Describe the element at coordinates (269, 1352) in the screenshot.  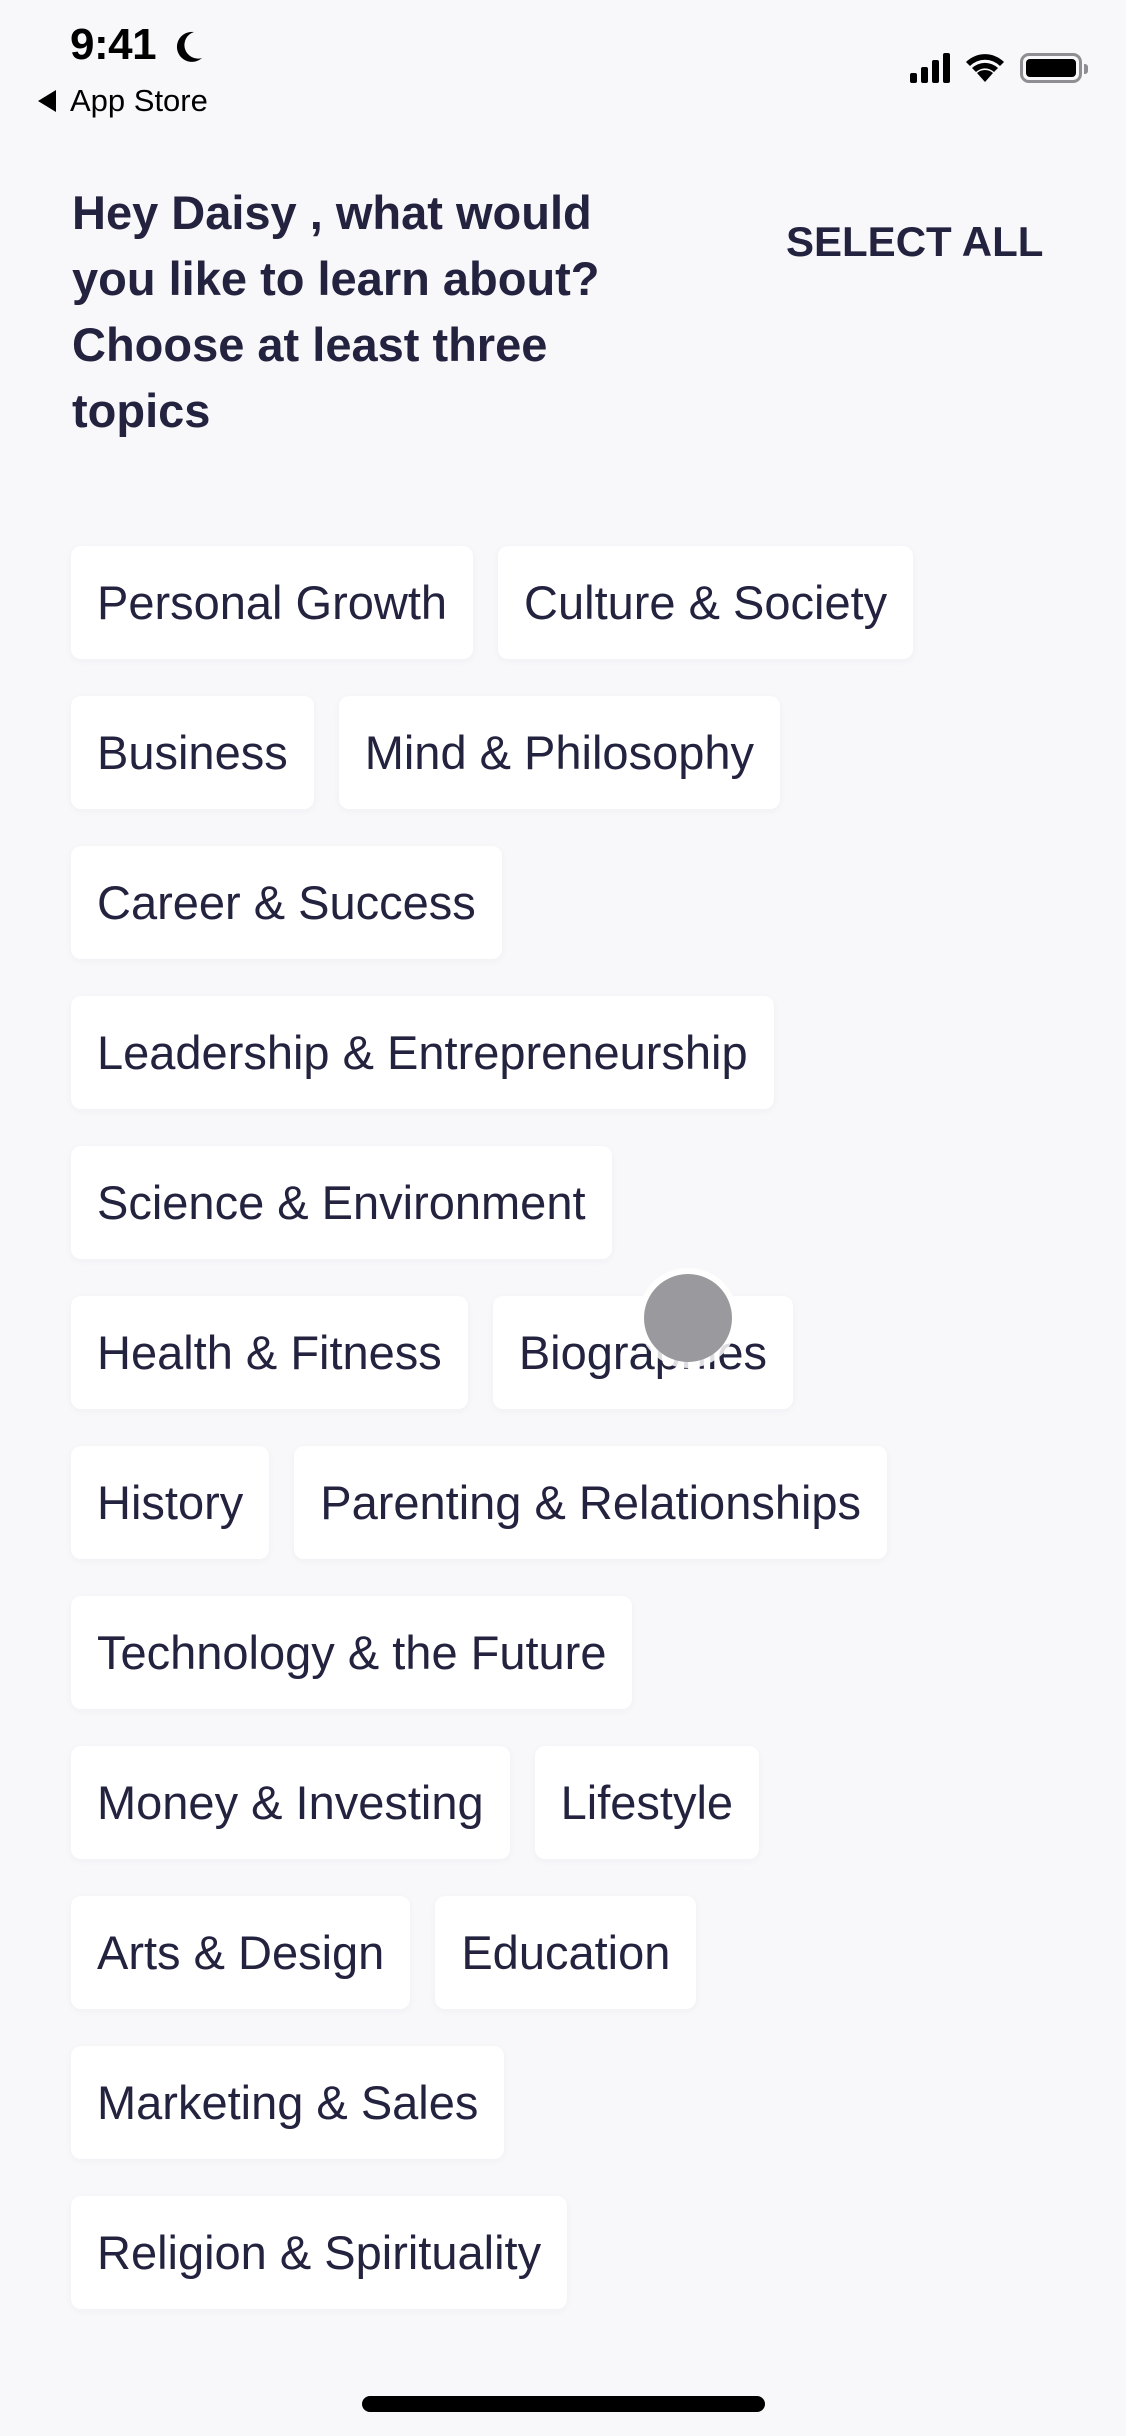
I see `topic-chip: Health & Fitness` at that location.